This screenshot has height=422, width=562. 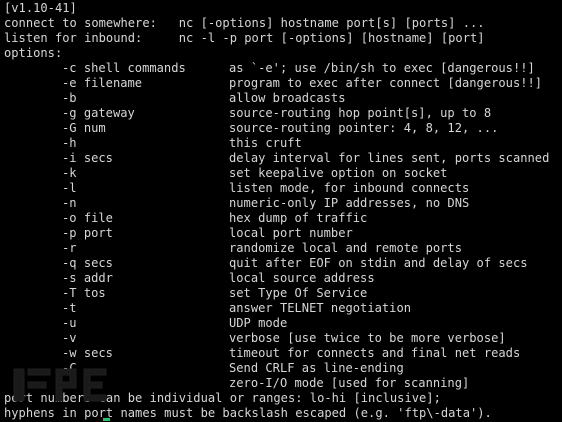 I want to click on option-row: -n numeric-only IP addresses, no DNS, so click(x=283, y=203).